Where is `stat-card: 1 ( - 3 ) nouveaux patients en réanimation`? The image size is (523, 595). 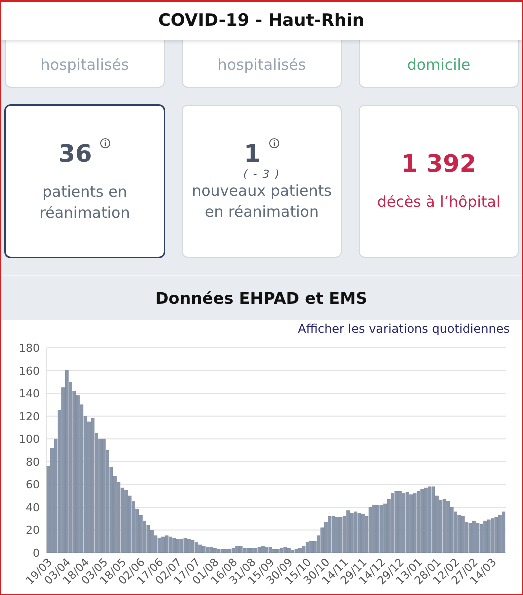 stat-card: 1 ( - 3 ) nouveaux patients en réanimation is located at coordinates (262, 181).